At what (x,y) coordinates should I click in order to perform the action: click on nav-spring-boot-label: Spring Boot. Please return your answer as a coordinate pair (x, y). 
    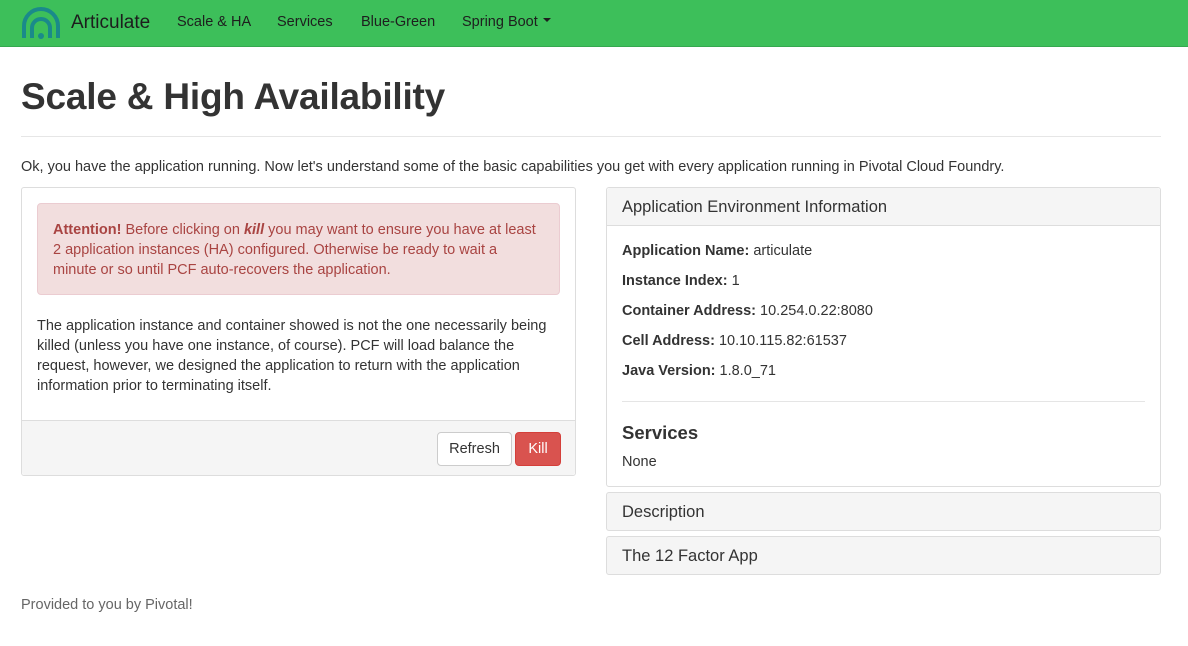
    Looking at the image, I should click on (500, 22).